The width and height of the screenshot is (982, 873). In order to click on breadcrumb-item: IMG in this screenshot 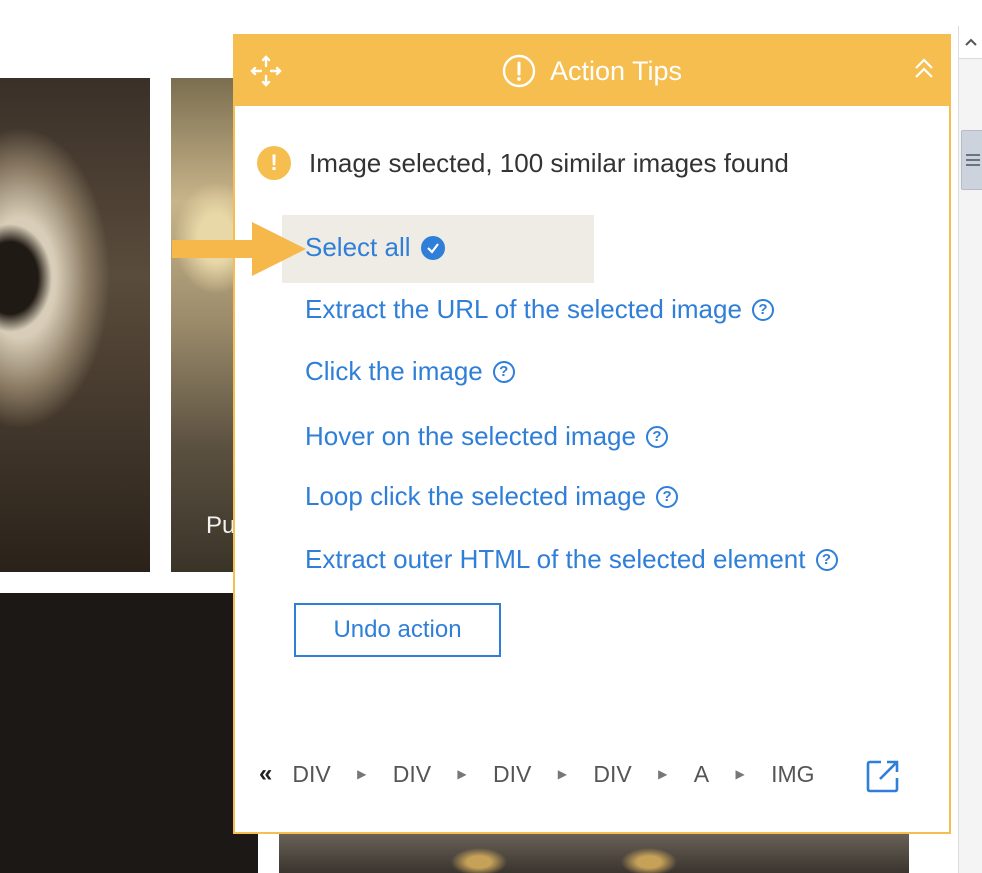, I will do `click(792, 774)`.